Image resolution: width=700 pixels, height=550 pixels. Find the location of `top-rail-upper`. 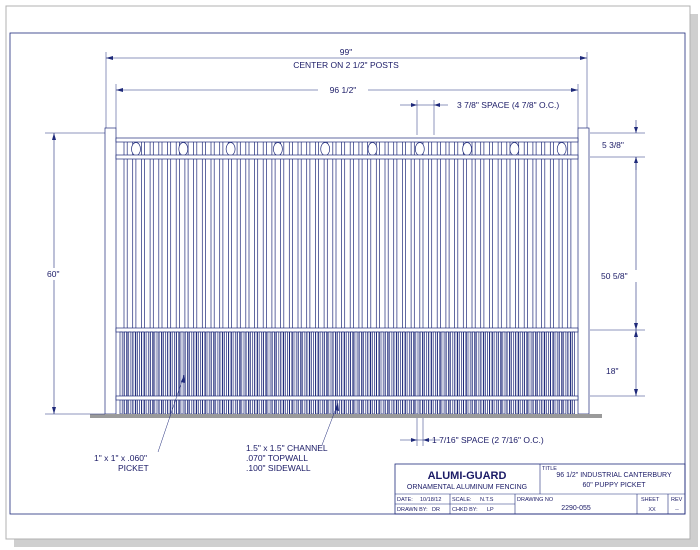

top-rail-upper is located at coordinates (347, 140).